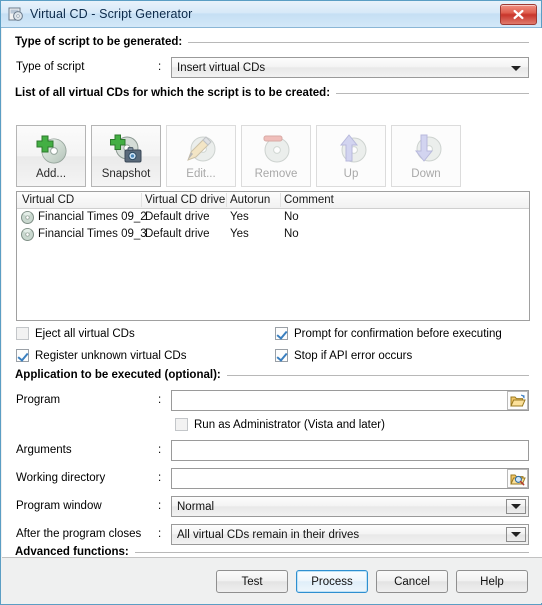  What do you see at coordinates (351, 174) in the screenshot?
I see `move-up-button-label: Up` at bounding box center [351, 174].